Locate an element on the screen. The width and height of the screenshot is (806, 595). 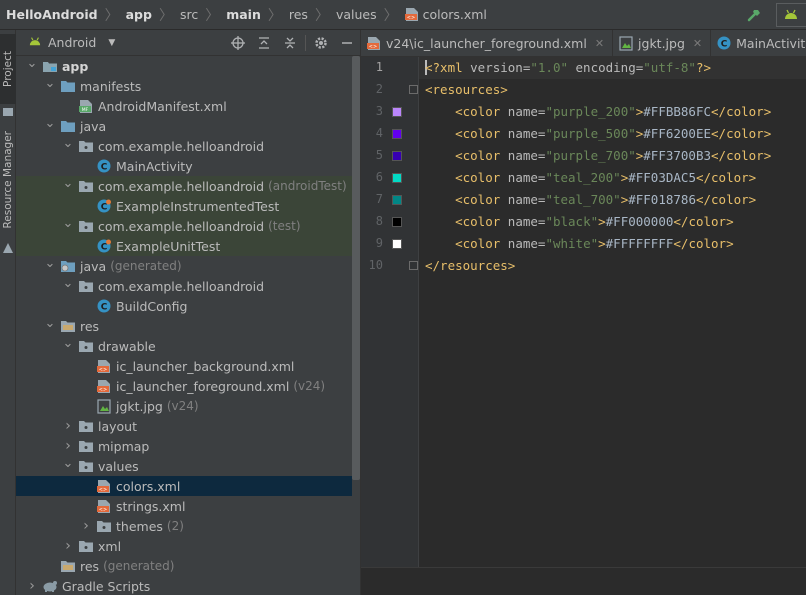
editor-tab: <> v24\ic_launcher_foreground.xml ✕ is located at coordinates (487, 43).